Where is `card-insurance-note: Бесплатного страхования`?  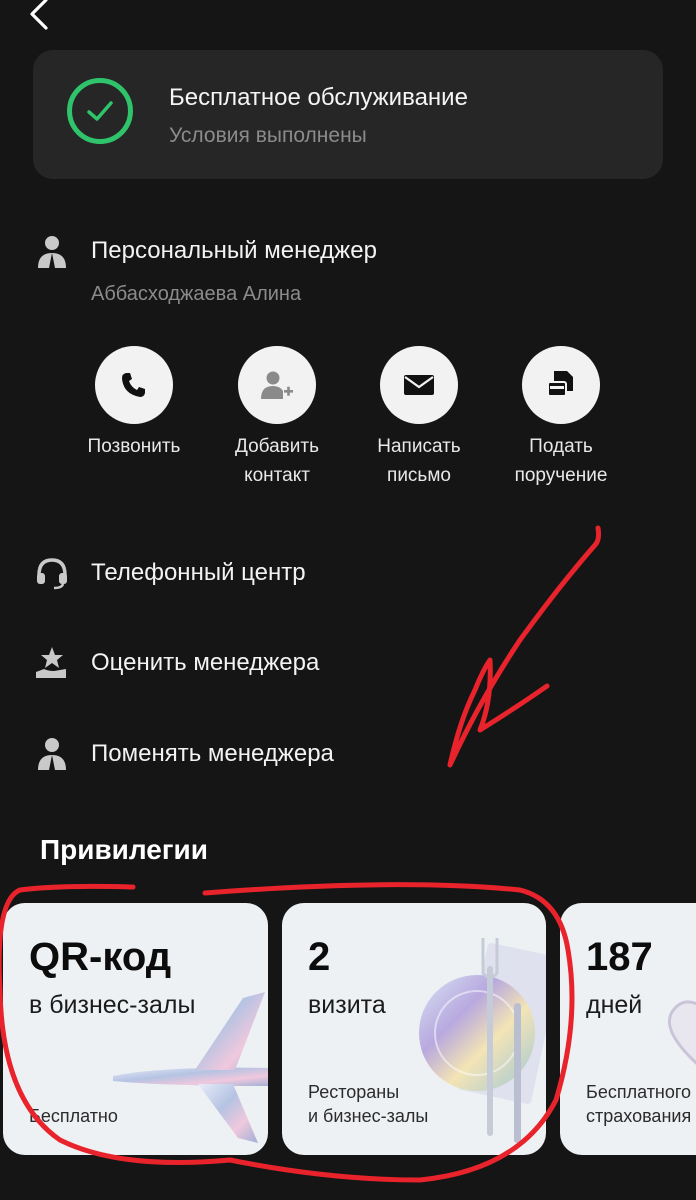
card-insurance-note: Бесплатного страхования is located at coordinates (639, 1104).